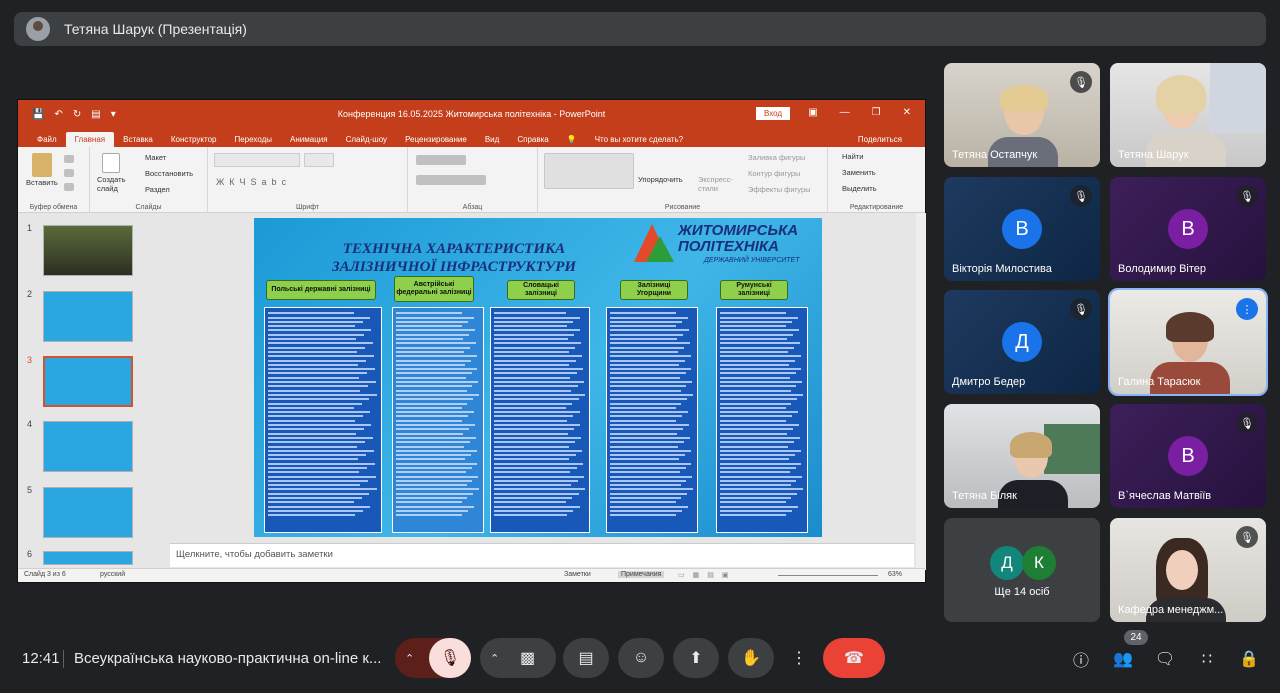  I want to click on end-call-icon: ☎, so click(854, 658).